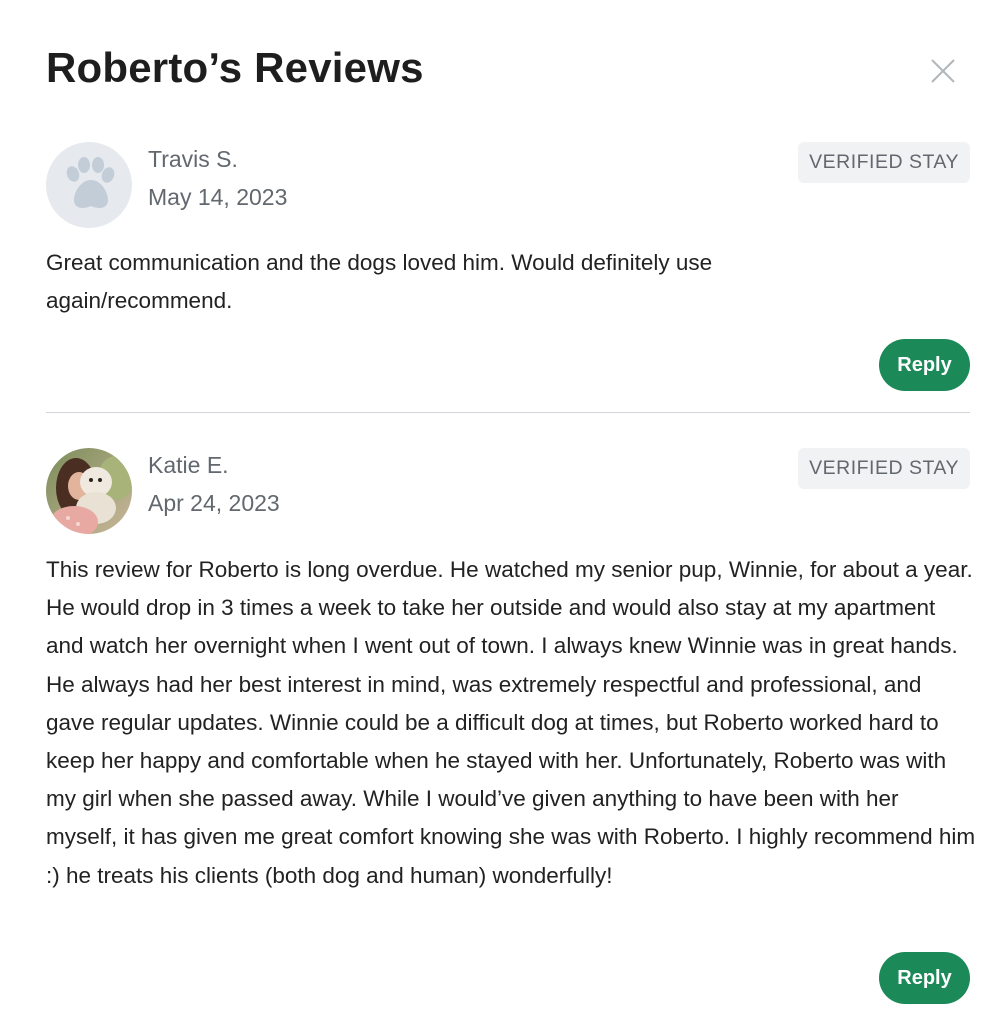  What do you see at coordinates (943, 71) in the screenshot?
I see `close-icon` at bounding box center [943, 71].